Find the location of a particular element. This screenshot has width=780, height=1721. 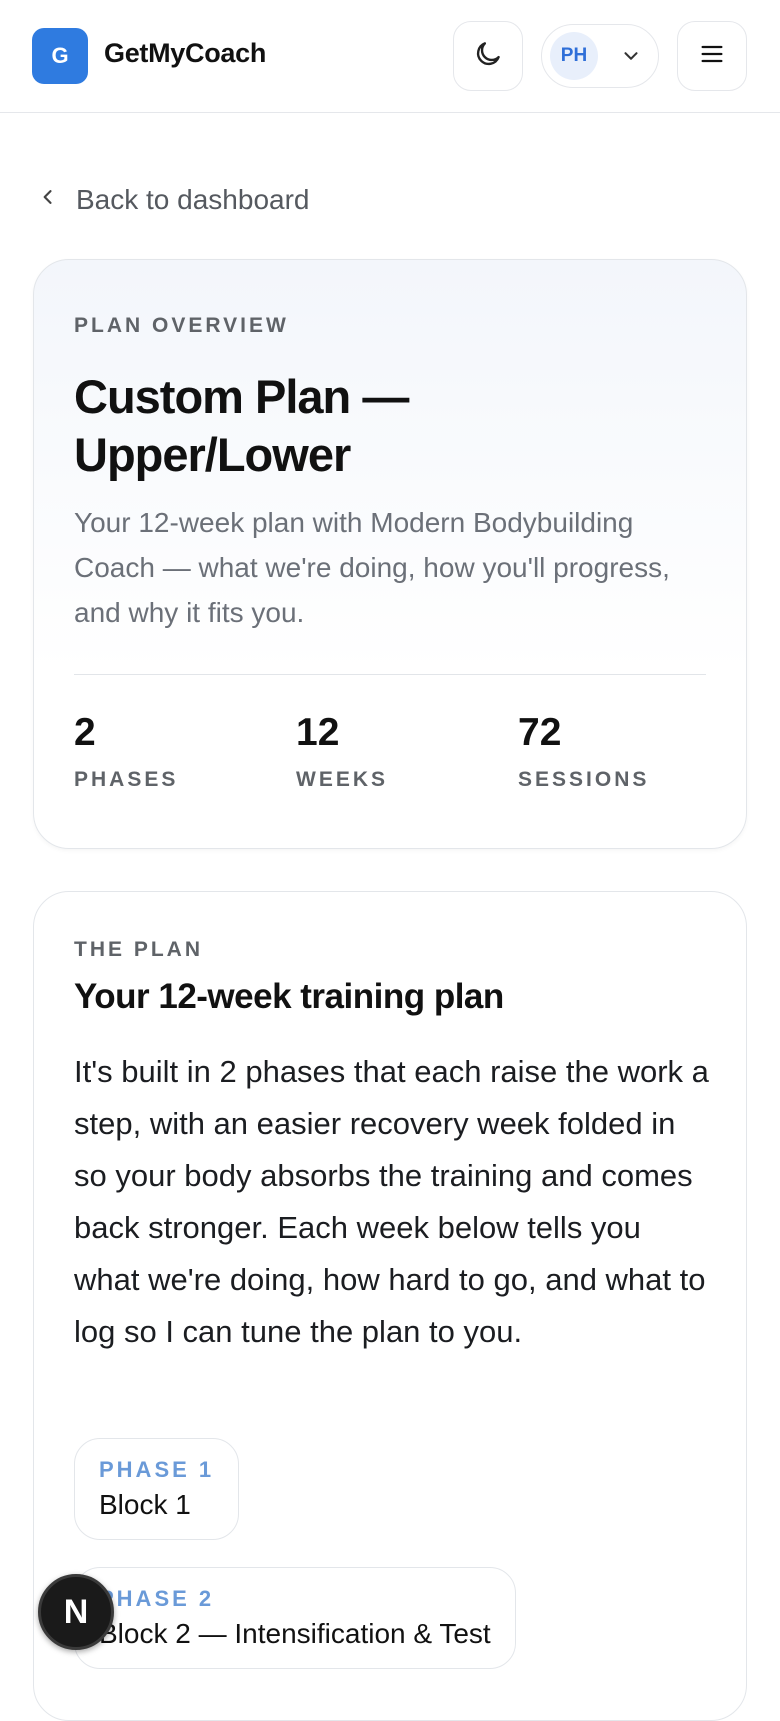

chevron-left-icon is located at coordinates (48, 200).